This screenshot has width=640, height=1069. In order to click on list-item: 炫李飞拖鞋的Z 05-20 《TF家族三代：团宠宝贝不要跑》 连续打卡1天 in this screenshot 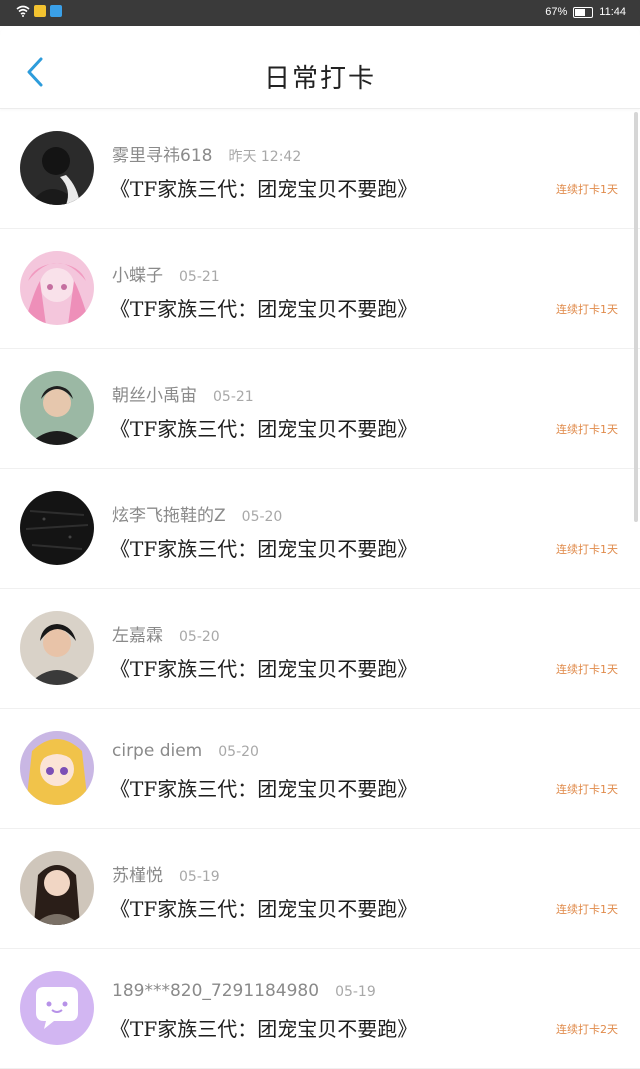, I will do `click(320, 529)`.